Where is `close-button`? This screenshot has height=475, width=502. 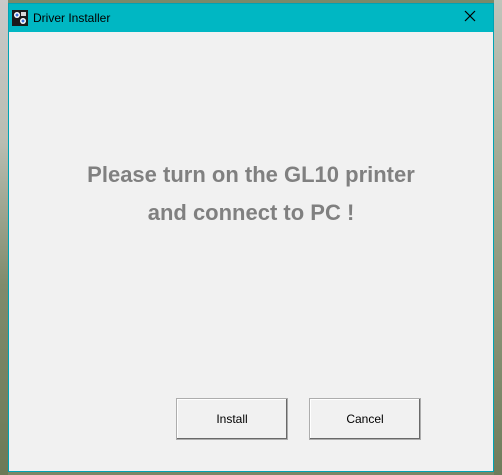 close-button is located at coordinates (470, 18).